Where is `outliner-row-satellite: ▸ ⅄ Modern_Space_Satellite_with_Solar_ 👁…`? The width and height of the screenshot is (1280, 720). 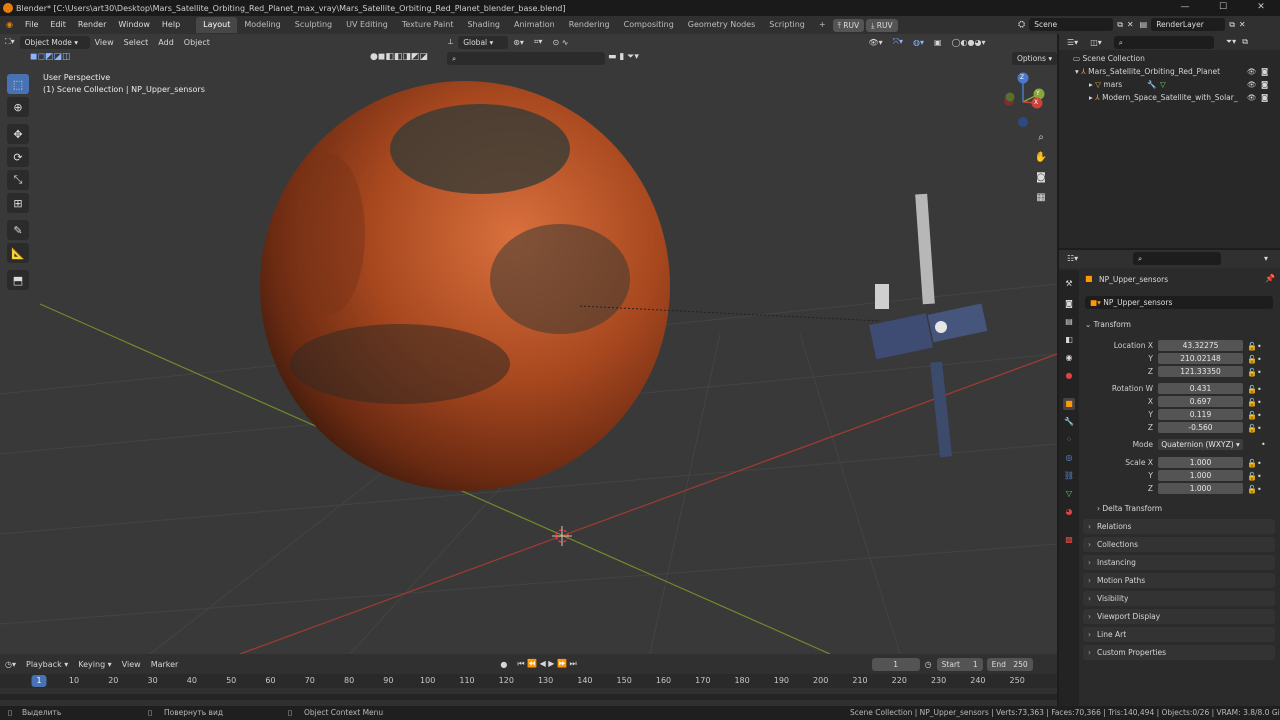
outliner-row-satellite: ▸ ⅄ Modern_Space_Satellite_with_Solar_ 👁… is located at coordinates (1169, 97).